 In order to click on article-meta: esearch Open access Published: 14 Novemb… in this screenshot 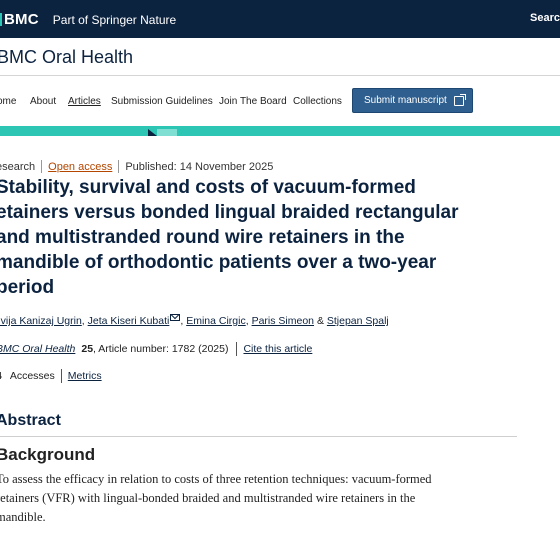, I will do `click(136, 166)`.